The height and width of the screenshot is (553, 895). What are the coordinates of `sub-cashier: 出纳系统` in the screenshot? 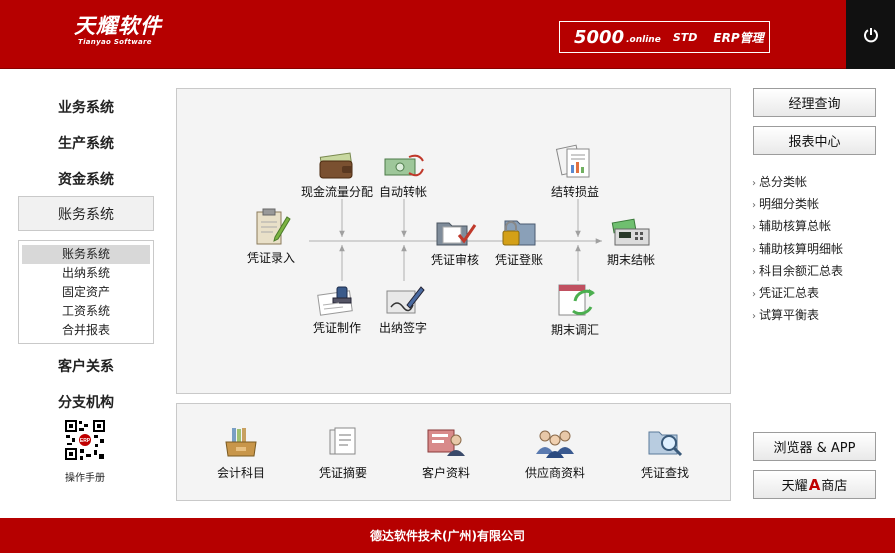 It's located at (86, 273).